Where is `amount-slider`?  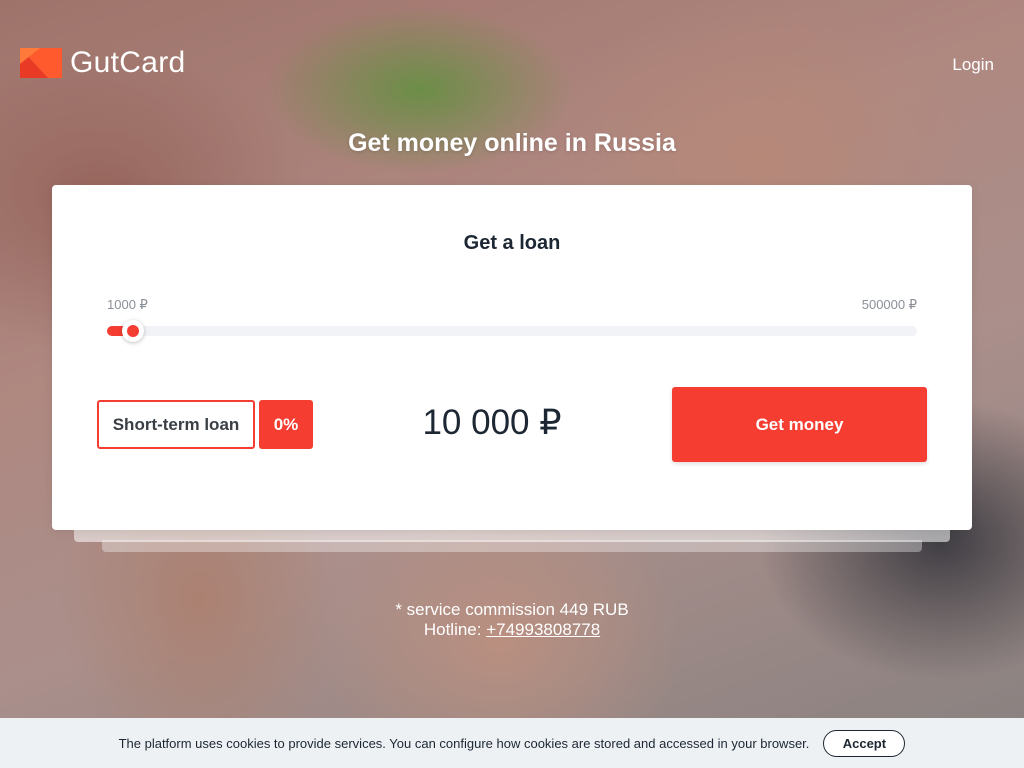 amount-slider is located at coordinates (512, 331).